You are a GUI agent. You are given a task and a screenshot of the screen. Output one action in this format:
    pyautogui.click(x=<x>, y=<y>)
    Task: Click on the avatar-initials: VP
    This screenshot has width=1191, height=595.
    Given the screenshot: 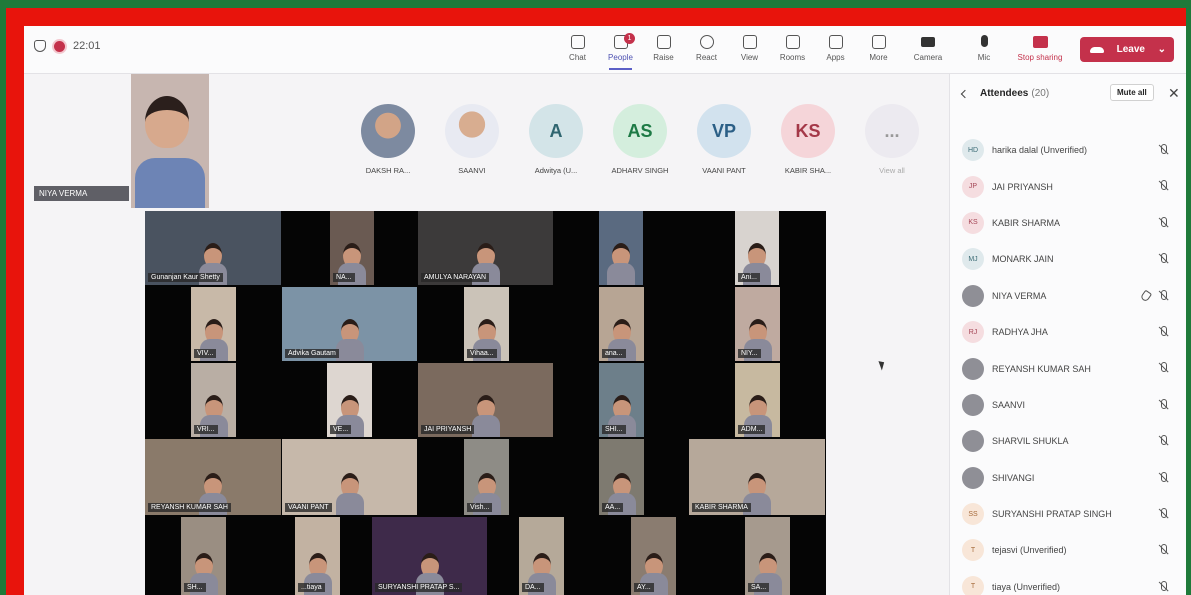 What is the action you would take?
    pyautogui.click(x=724, y=131)
    